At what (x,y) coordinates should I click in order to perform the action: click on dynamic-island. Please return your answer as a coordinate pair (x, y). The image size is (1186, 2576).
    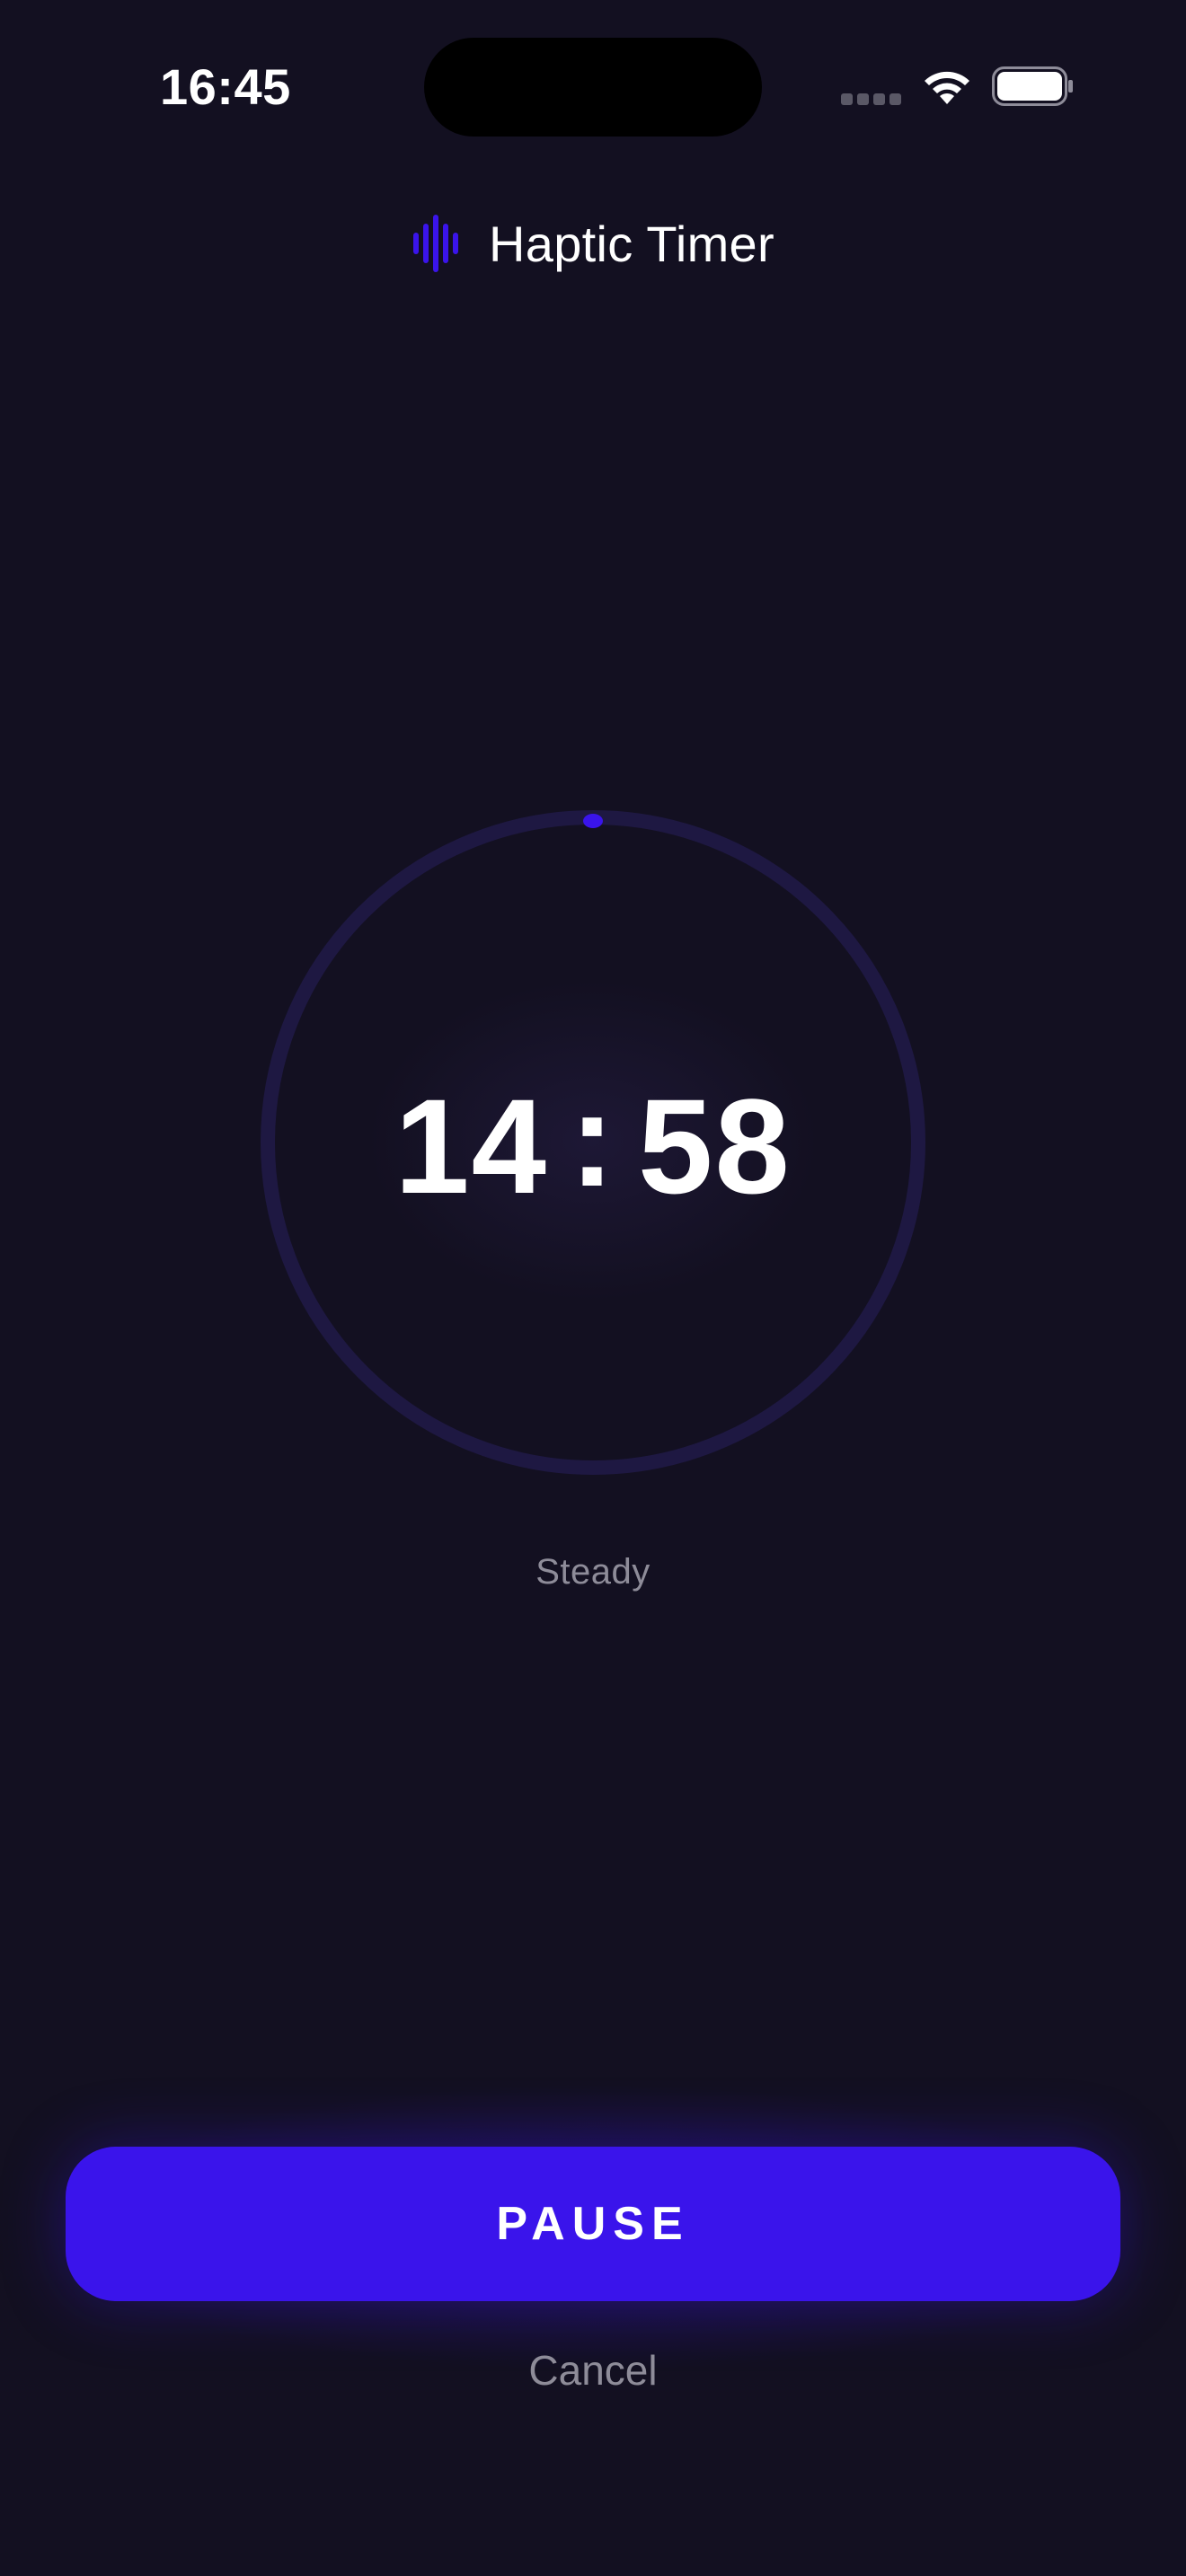
    Looking at the image, I should click on (593, 87).